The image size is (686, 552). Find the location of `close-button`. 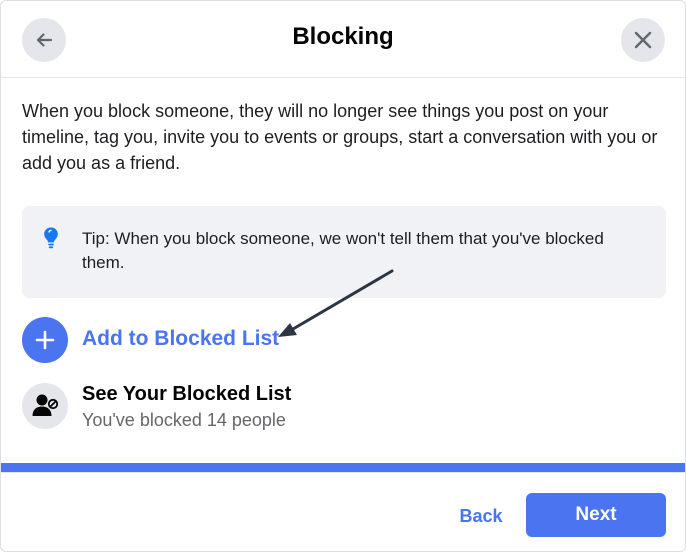

close-button is located at coordinates (643, 40).